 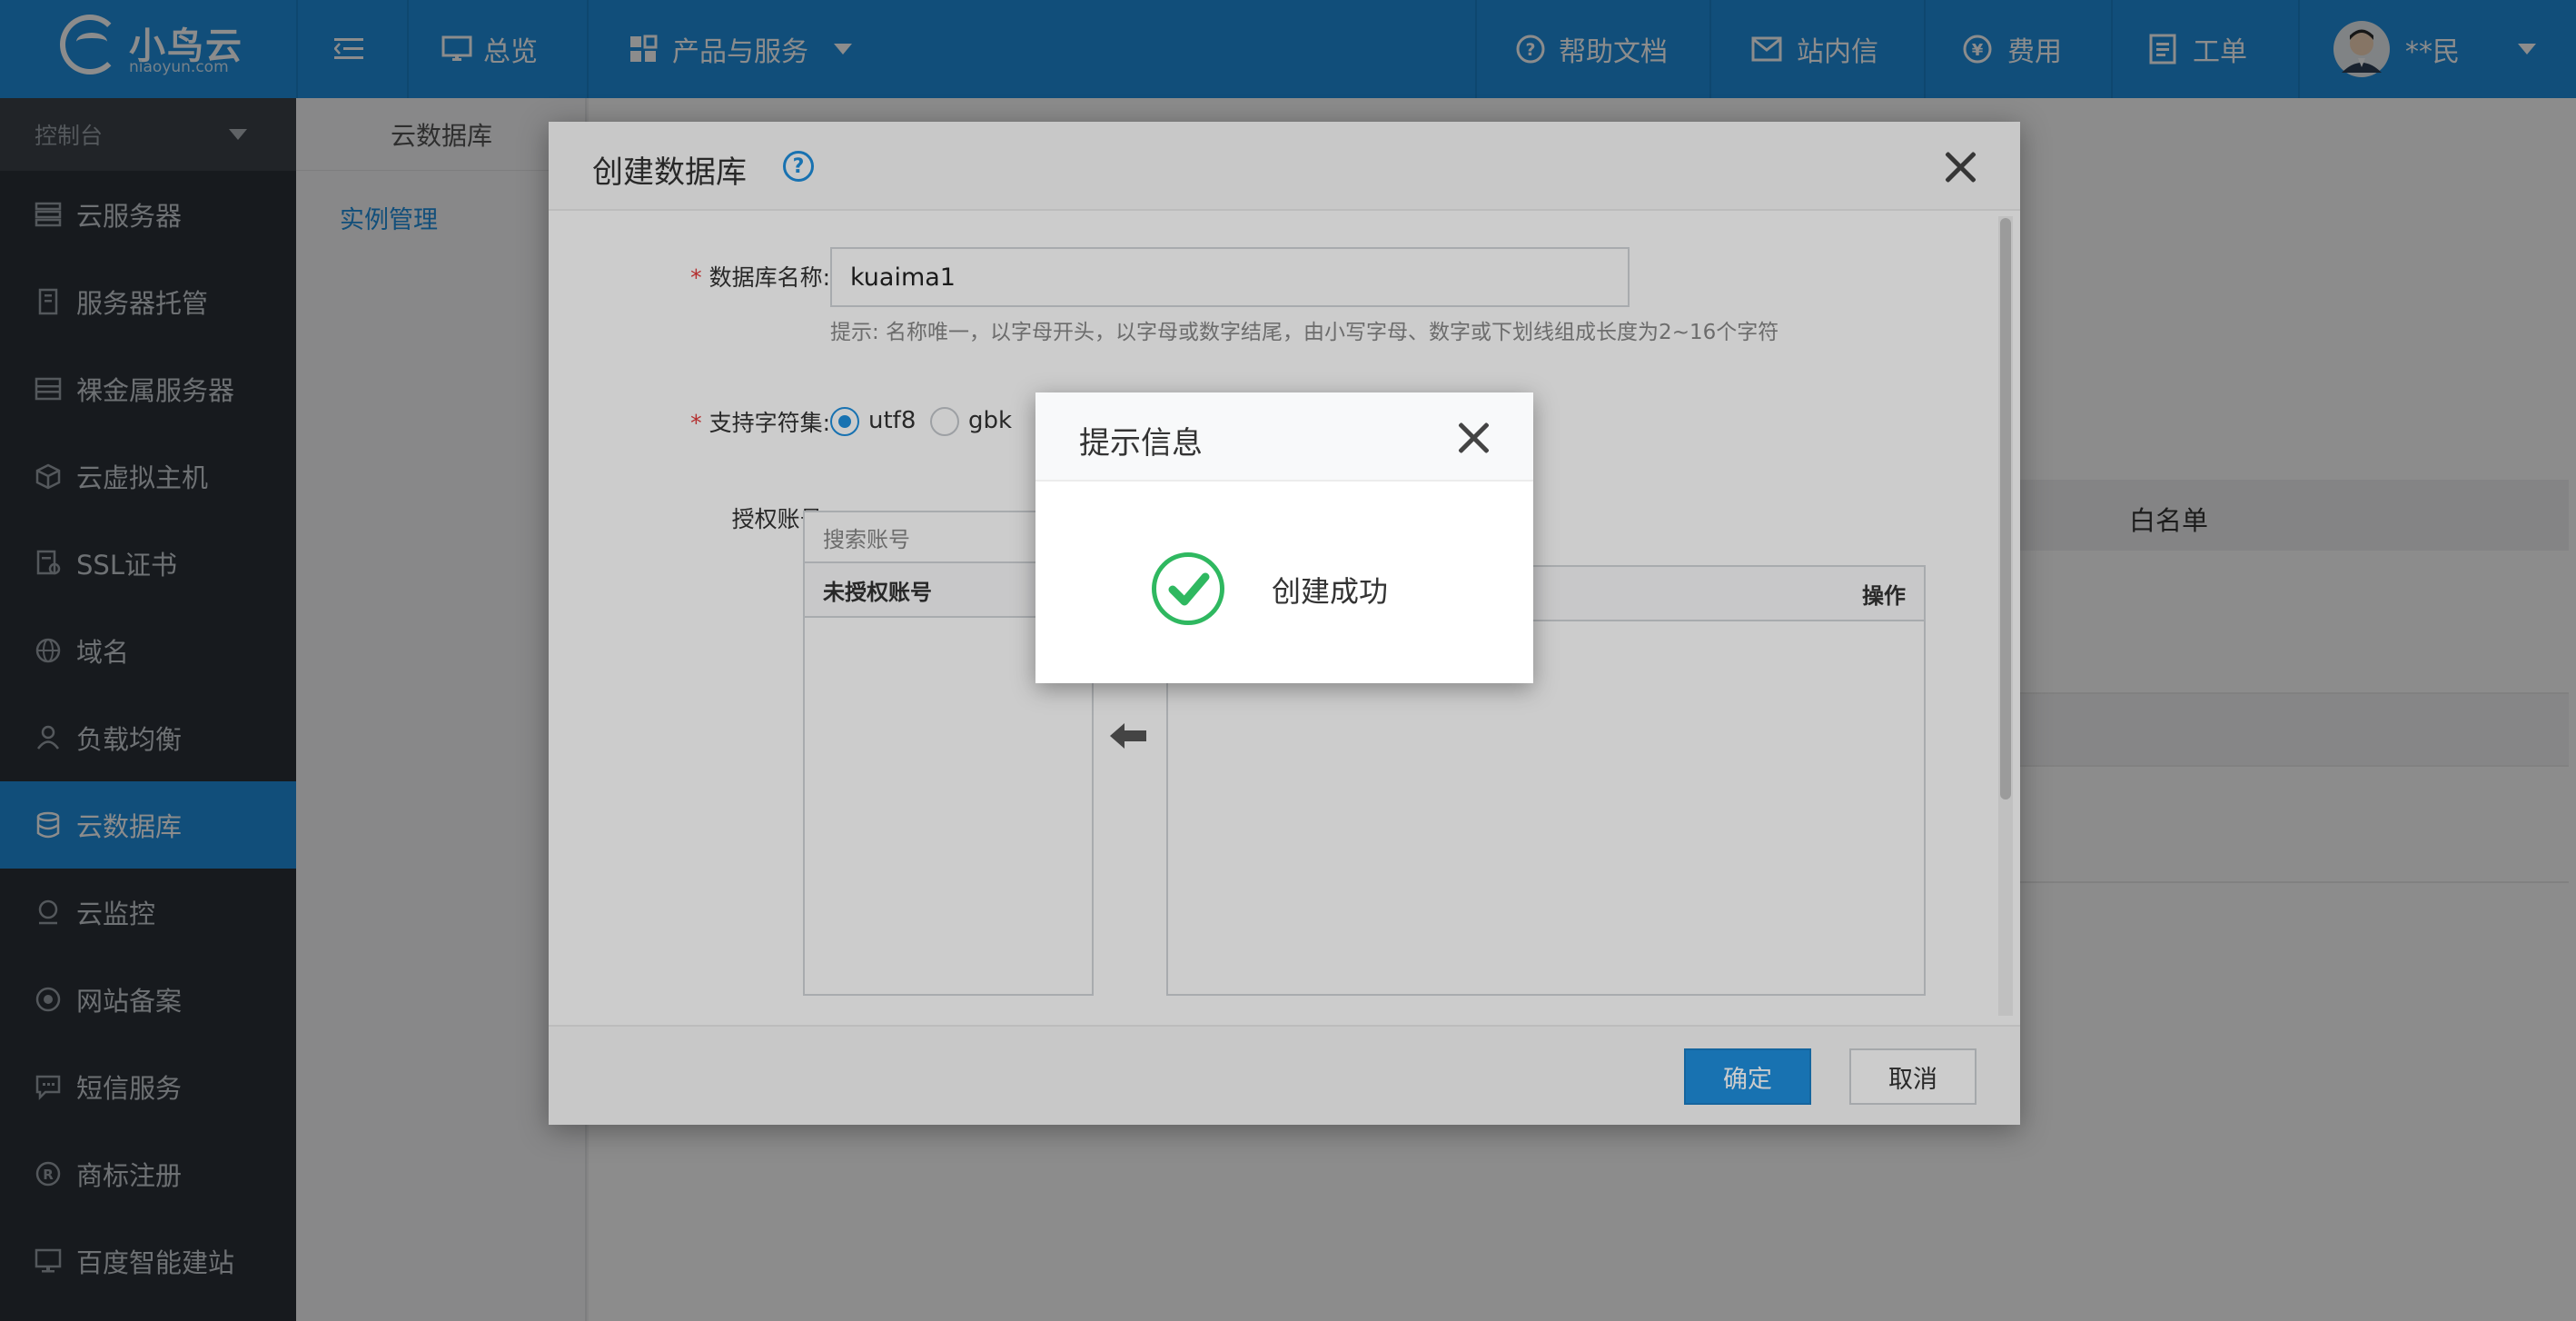 What do you see at coordinates (1330, 591) in the screenshot?
I see `success-message: 创建成功` at bounding box center [1330, 591].